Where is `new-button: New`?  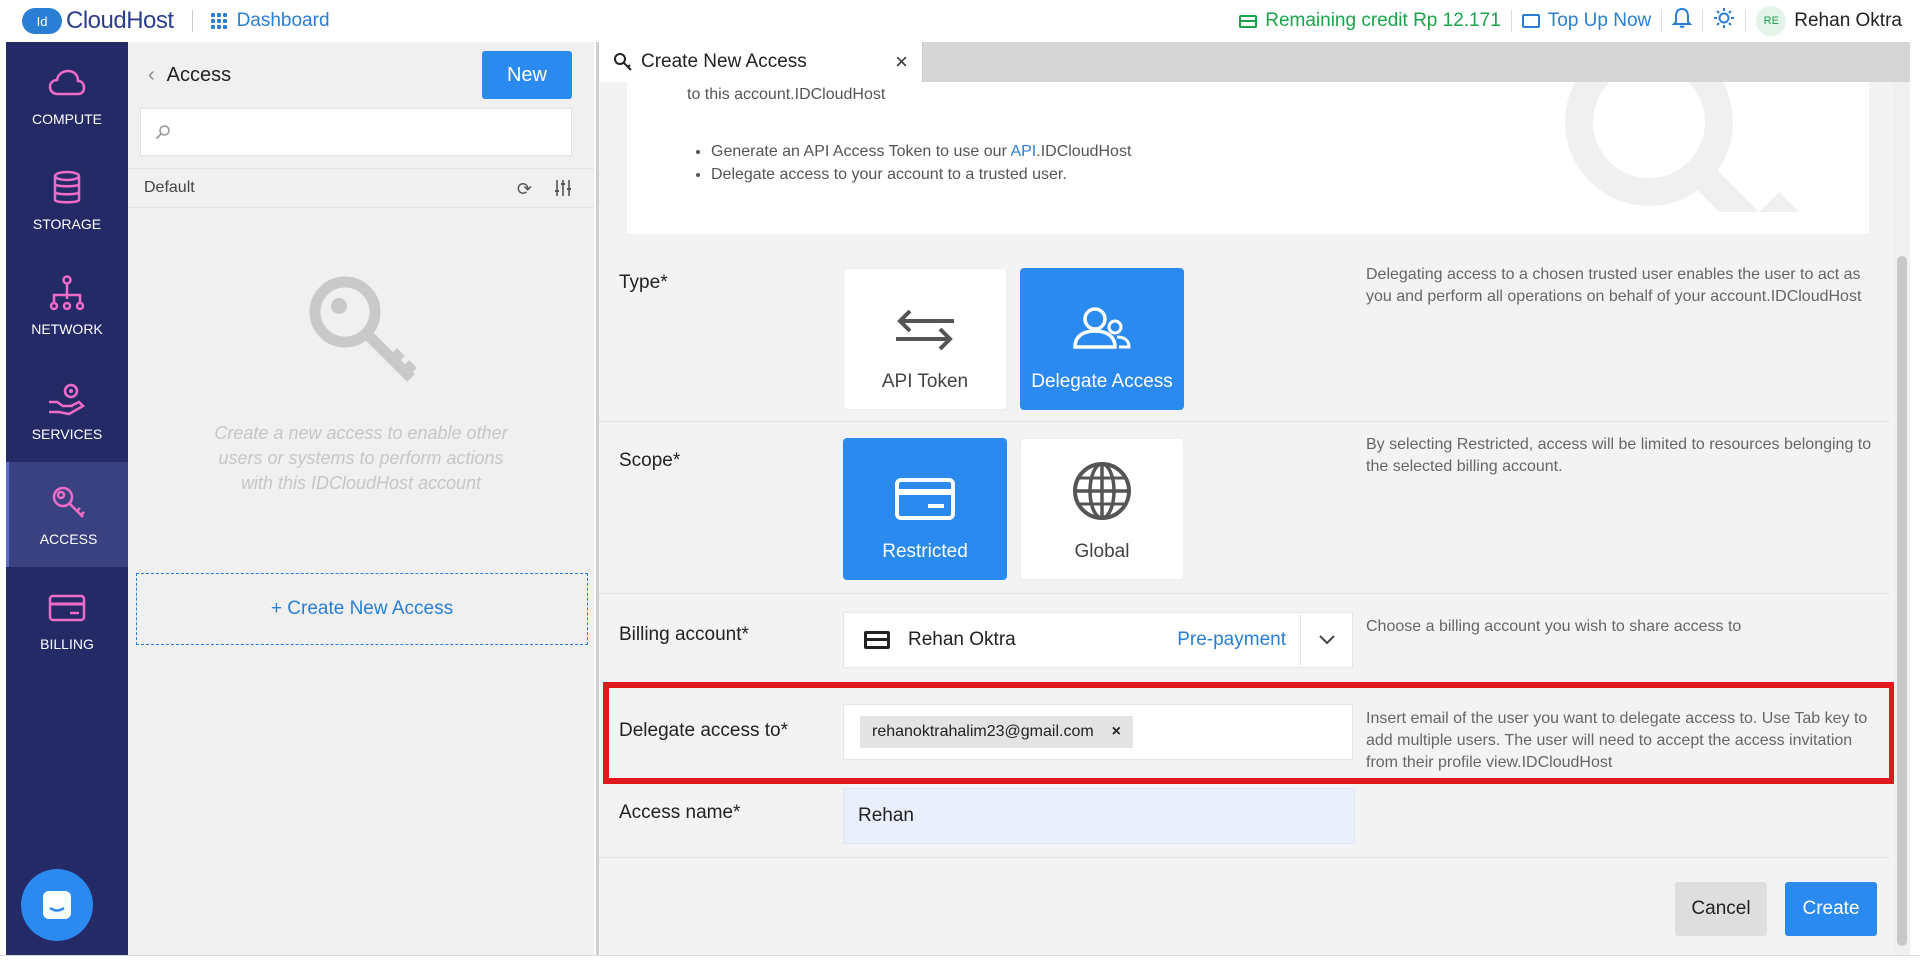 new-button: New is located at coordinates (527, 75).